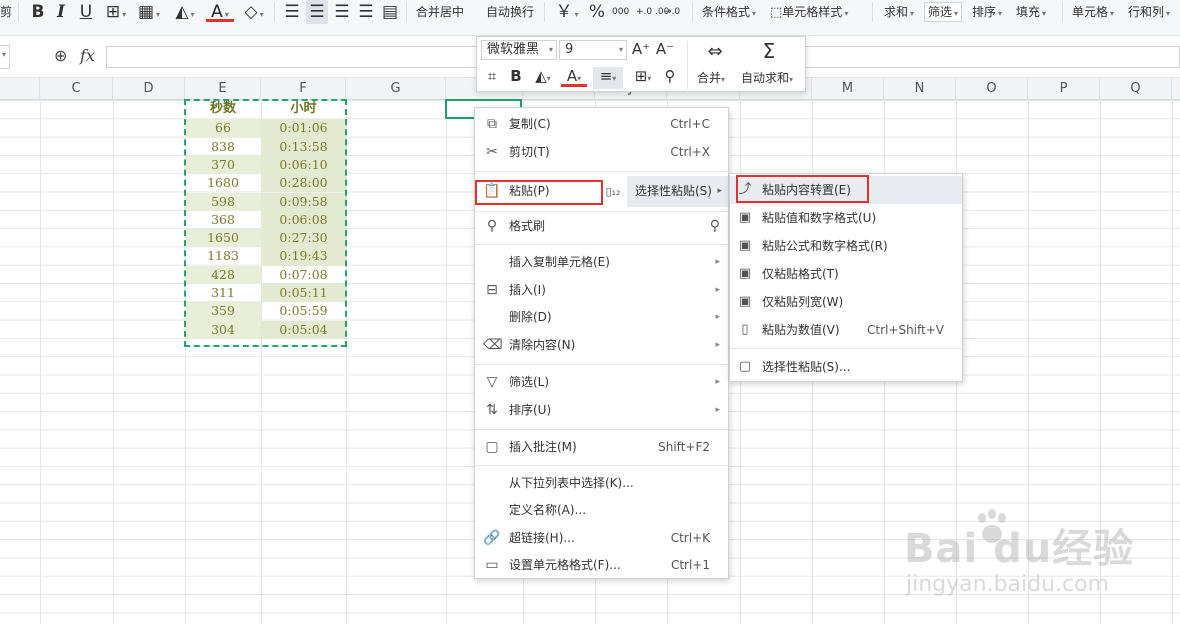  What do you see at coordinates (848, 89) in the screenshot?
I see `column-header-m: M` at bounding box center [848, 89].